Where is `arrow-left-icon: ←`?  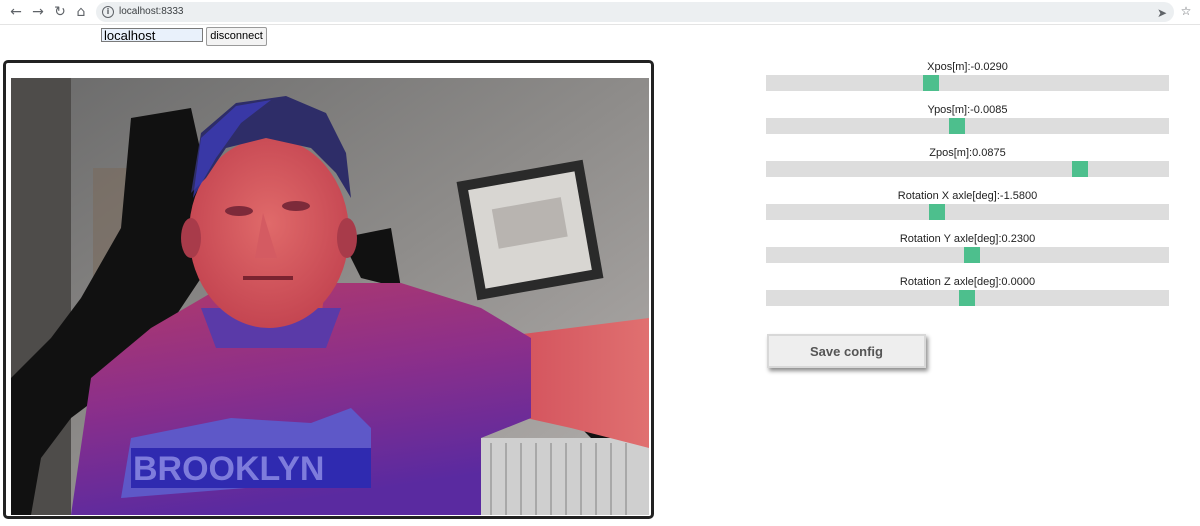 arrow-left-icon: ← is located at coordinates (16, 12).